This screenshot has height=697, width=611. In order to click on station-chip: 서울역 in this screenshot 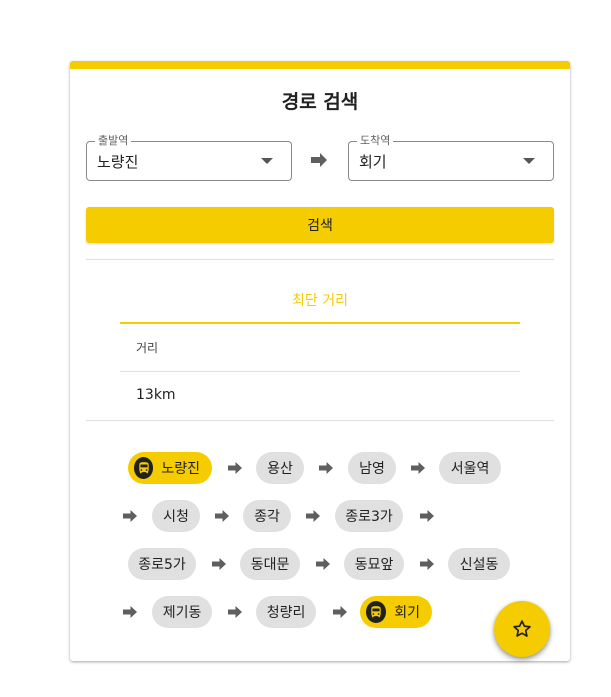, I will do `click(470, 468)`.